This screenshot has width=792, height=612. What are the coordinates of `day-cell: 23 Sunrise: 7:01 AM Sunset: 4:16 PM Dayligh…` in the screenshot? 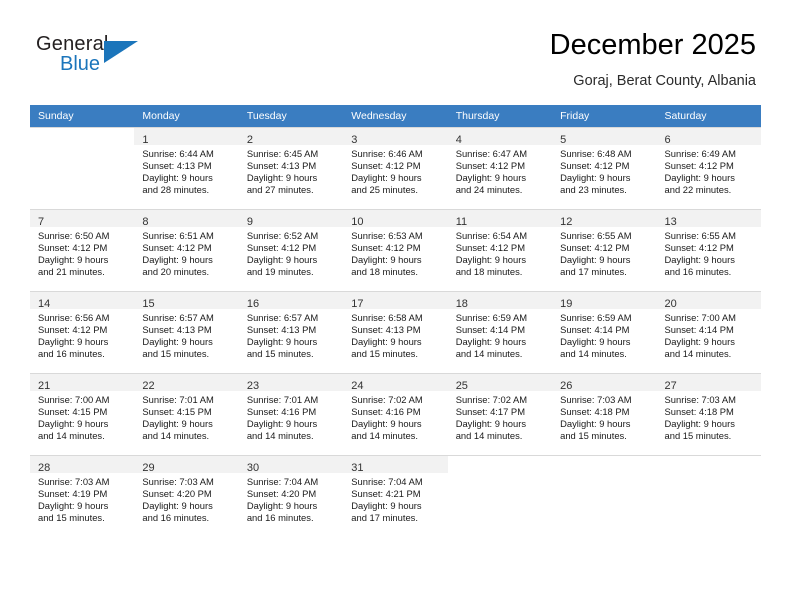 It's located at (291, 414).